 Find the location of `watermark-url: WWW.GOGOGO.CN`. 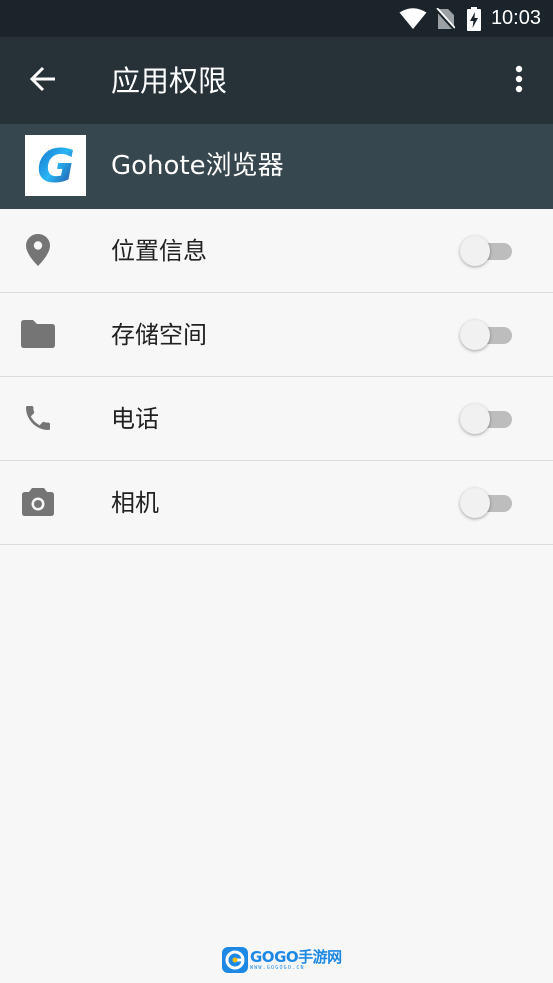

watermark-url: WWW.GOGOGO.CN is located at coordinates (277, 967).